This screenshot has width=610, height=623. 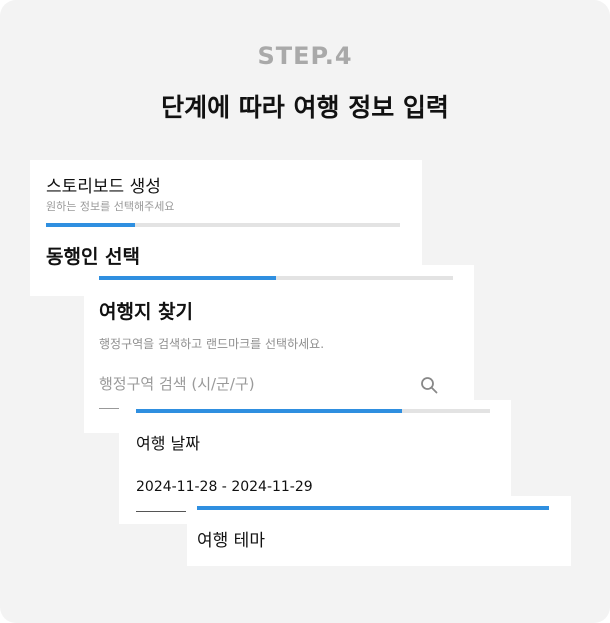 I want to click on date-underline, so click(x=161, y=511).